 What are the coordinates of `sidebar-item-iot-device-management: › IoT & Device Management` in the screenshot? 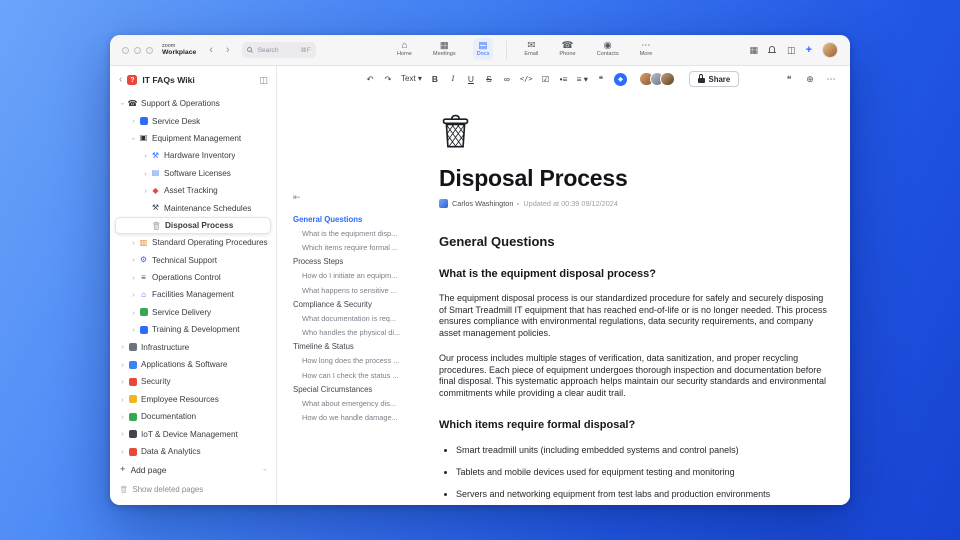 It's located at (193, 433).